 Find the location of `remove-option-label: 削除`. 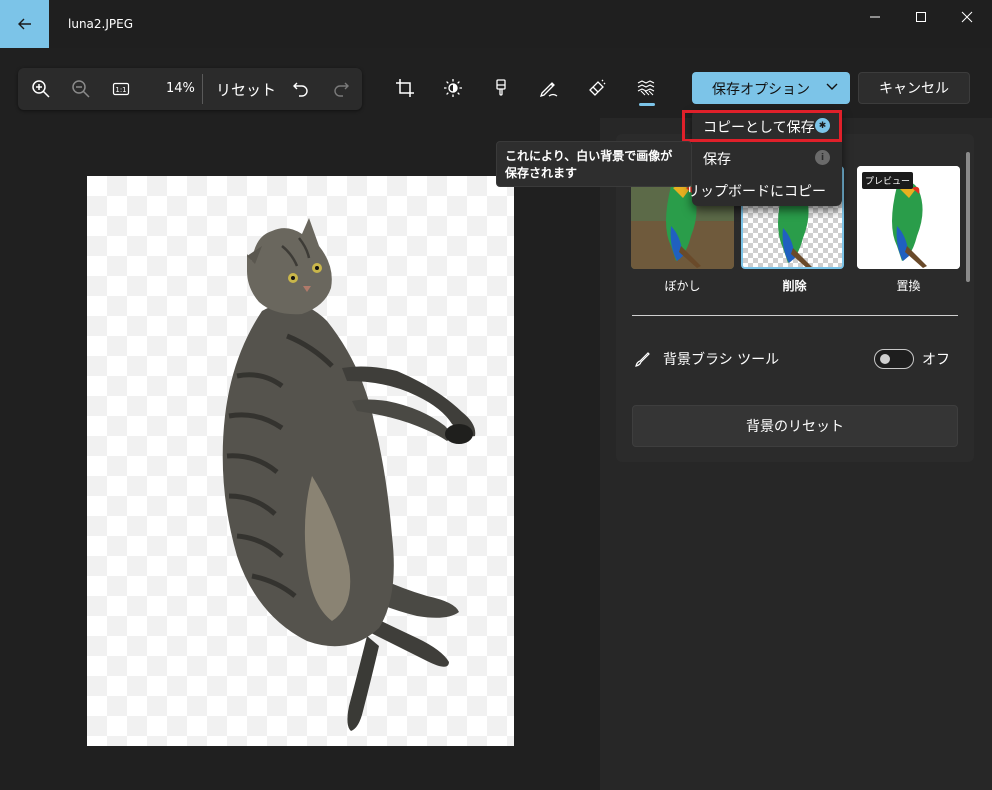

remove-option-label: 削除 is located at coordinates (794, 286).